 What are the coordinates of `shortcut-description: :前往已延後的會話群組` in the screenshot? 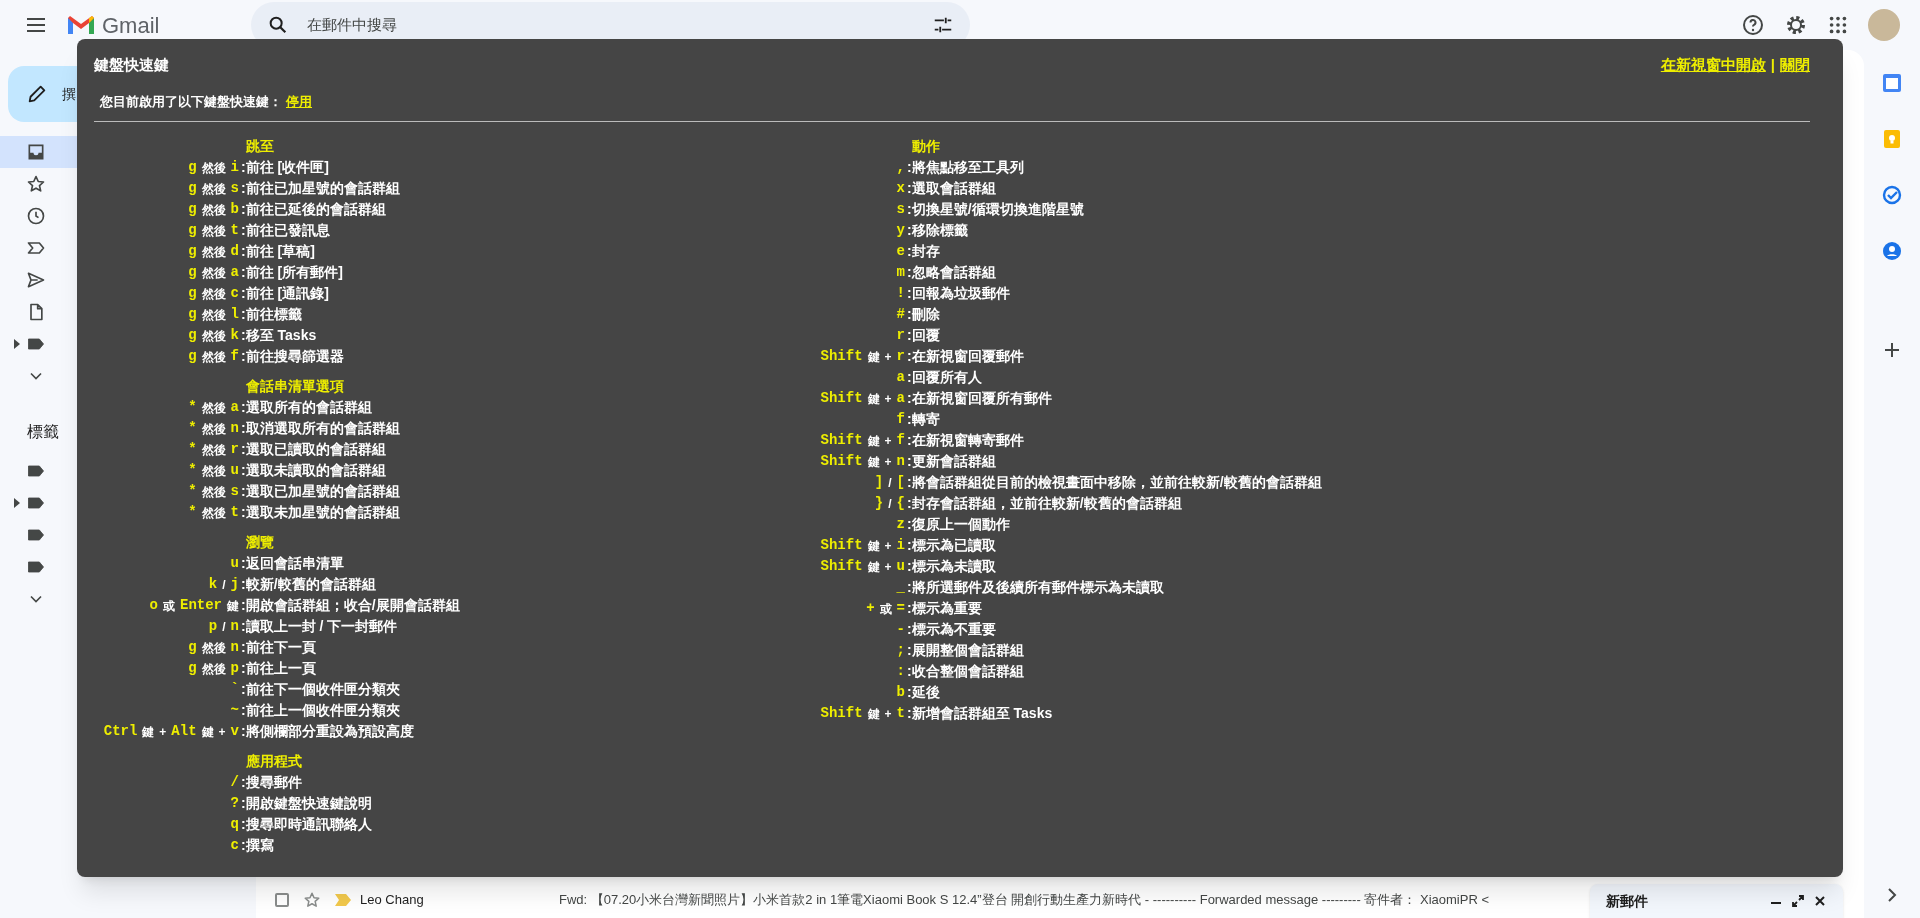 It's located at (313, 209).